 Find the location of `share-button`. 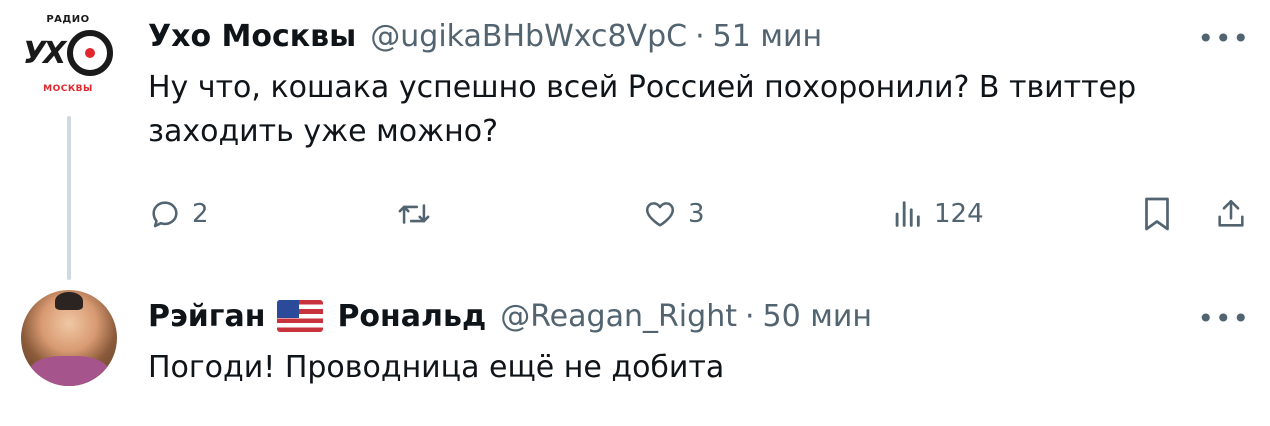

share-button is located at coordinates (1231, 214).